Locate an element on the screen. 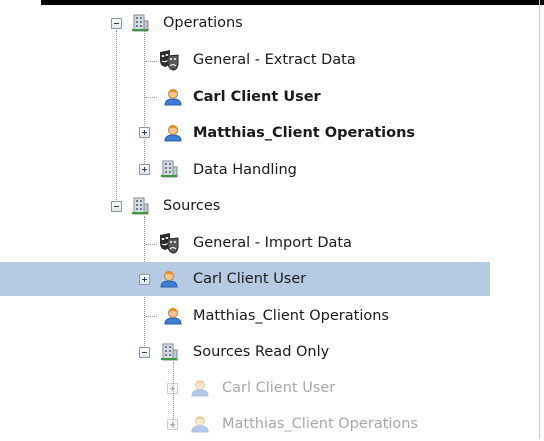 The height and width of the screenshot is (441, 544). tree-node-carl-client-user: Carl Client User is located at coordinates (269, 97).